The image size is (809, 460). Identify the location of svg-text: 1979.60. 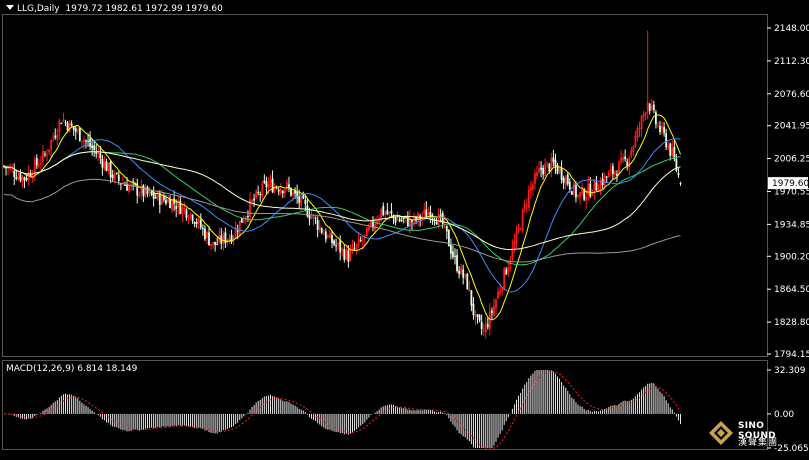
(790, 184).